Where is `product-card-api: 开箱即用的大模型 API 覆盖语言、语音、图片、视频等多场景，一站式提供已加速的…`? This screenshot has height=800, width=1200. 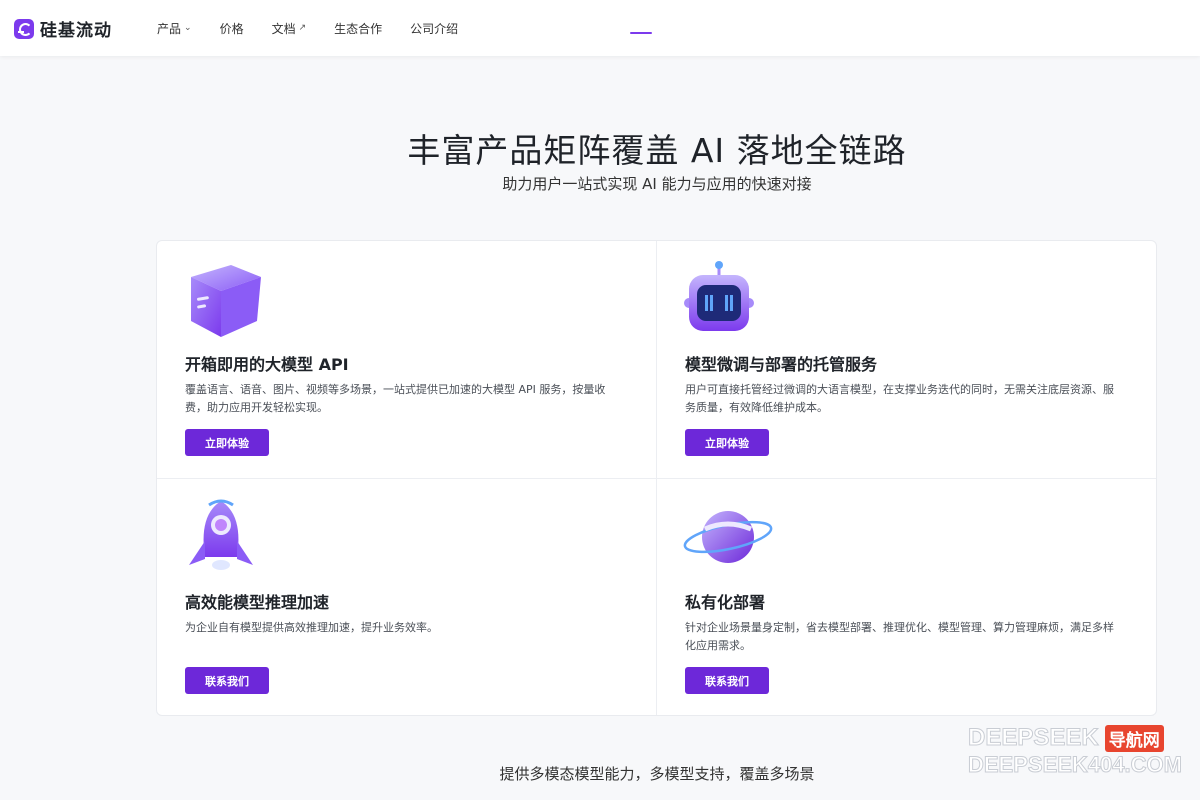
product-card-api: 开箱即用的大模型 API 覆盖语言、语音、图片、视频等多场景，一站式提供已加速的… is located at coordinates (407, 360).